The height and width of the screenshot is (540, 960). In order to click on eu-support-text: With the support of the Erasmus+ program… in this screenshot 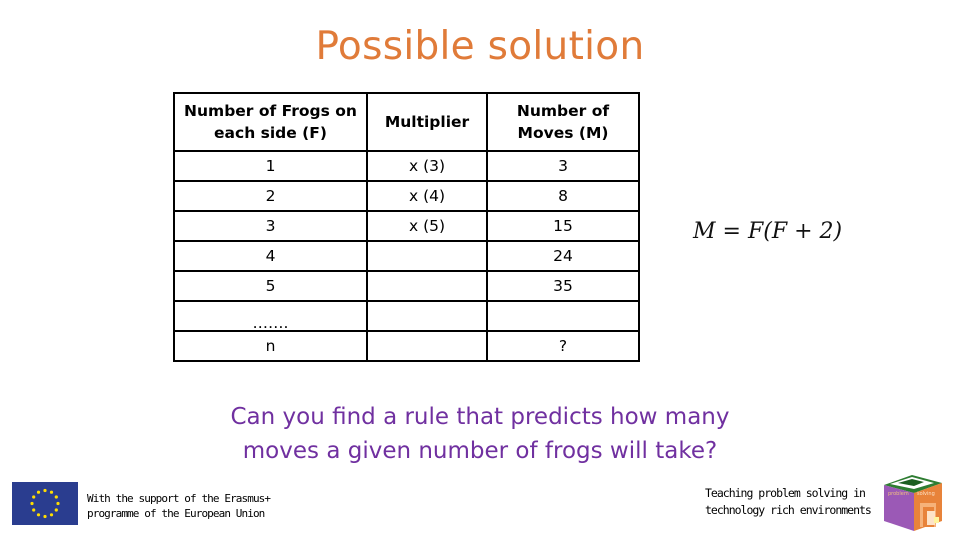, I will do `click(179, 506)`.